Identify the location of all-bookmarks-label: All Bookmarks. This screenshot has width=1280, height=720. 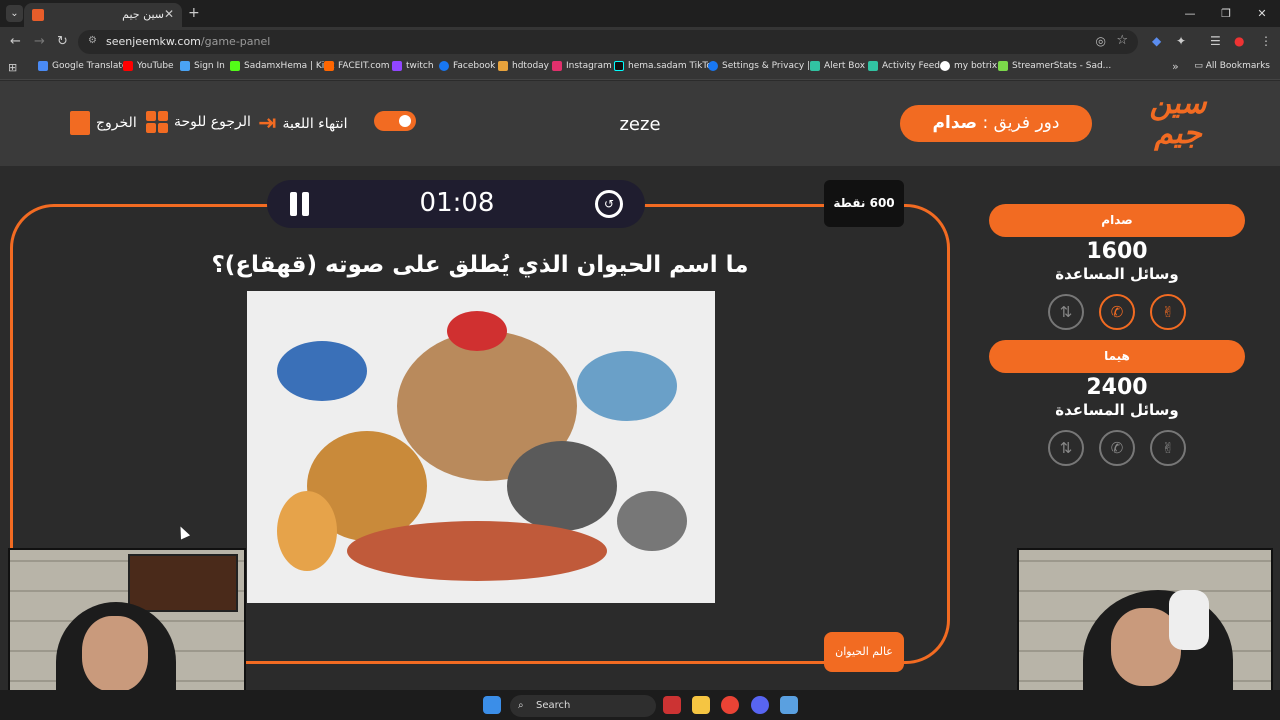
(1237, 66).